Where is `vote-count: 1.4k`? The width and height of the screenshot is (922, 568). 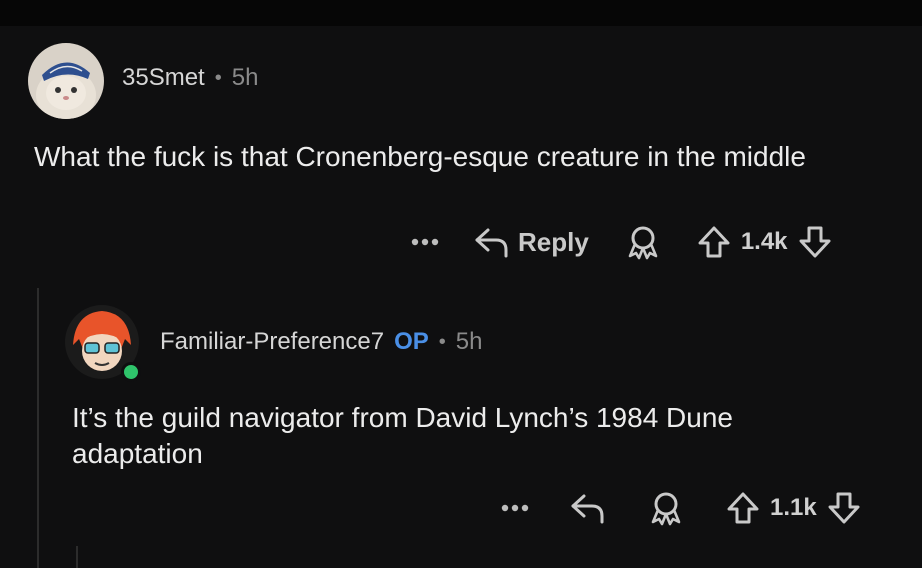 vote-count: 1.4k is located at coordinates (764, 241).